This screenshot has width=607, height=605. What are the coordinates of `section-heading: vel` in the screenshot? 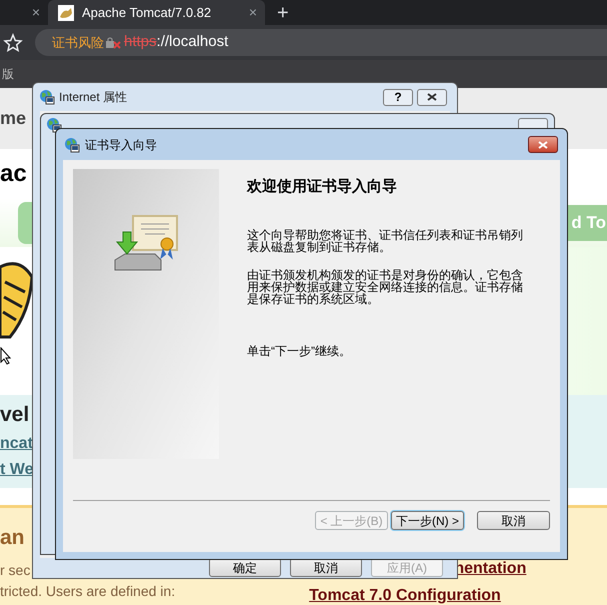 It's located at (15, 415).